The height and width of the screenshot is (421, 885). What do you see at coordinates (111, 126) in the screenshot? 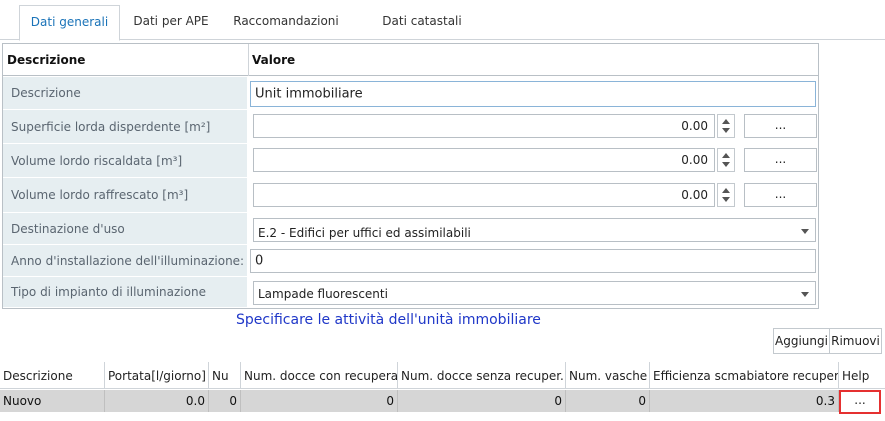
I see `label-superficie: Superficie lorda disperdente [m²]` at bounding box center [111, 126].